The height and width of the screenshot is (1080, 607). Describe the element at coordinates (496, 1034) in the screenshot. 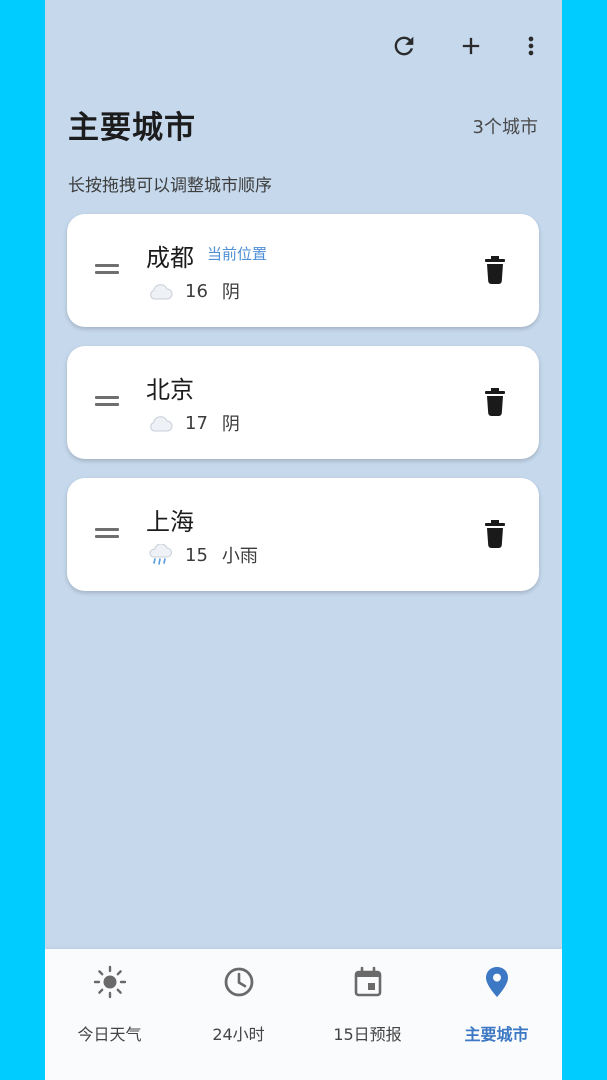

I see `nav-label: 主要城市` at that location.